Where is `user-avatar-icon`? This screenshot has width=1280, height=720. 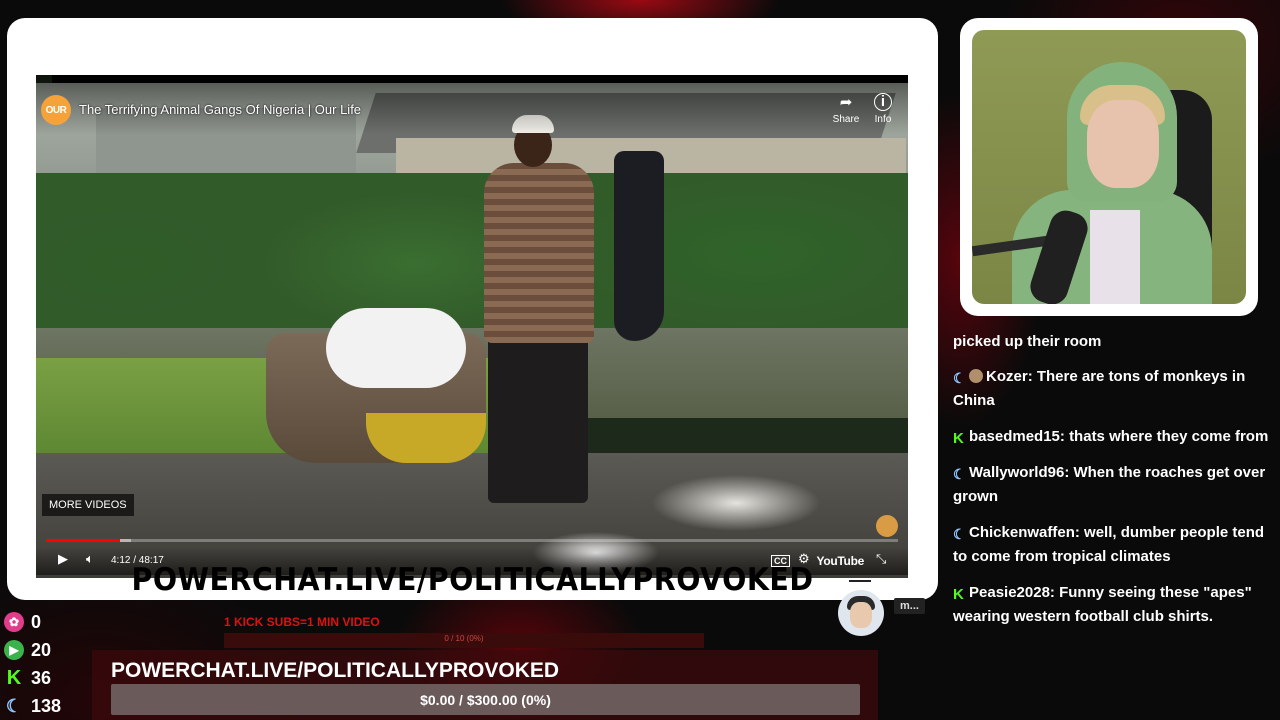
user-avatar-icon is located at coordinates (976, 376).